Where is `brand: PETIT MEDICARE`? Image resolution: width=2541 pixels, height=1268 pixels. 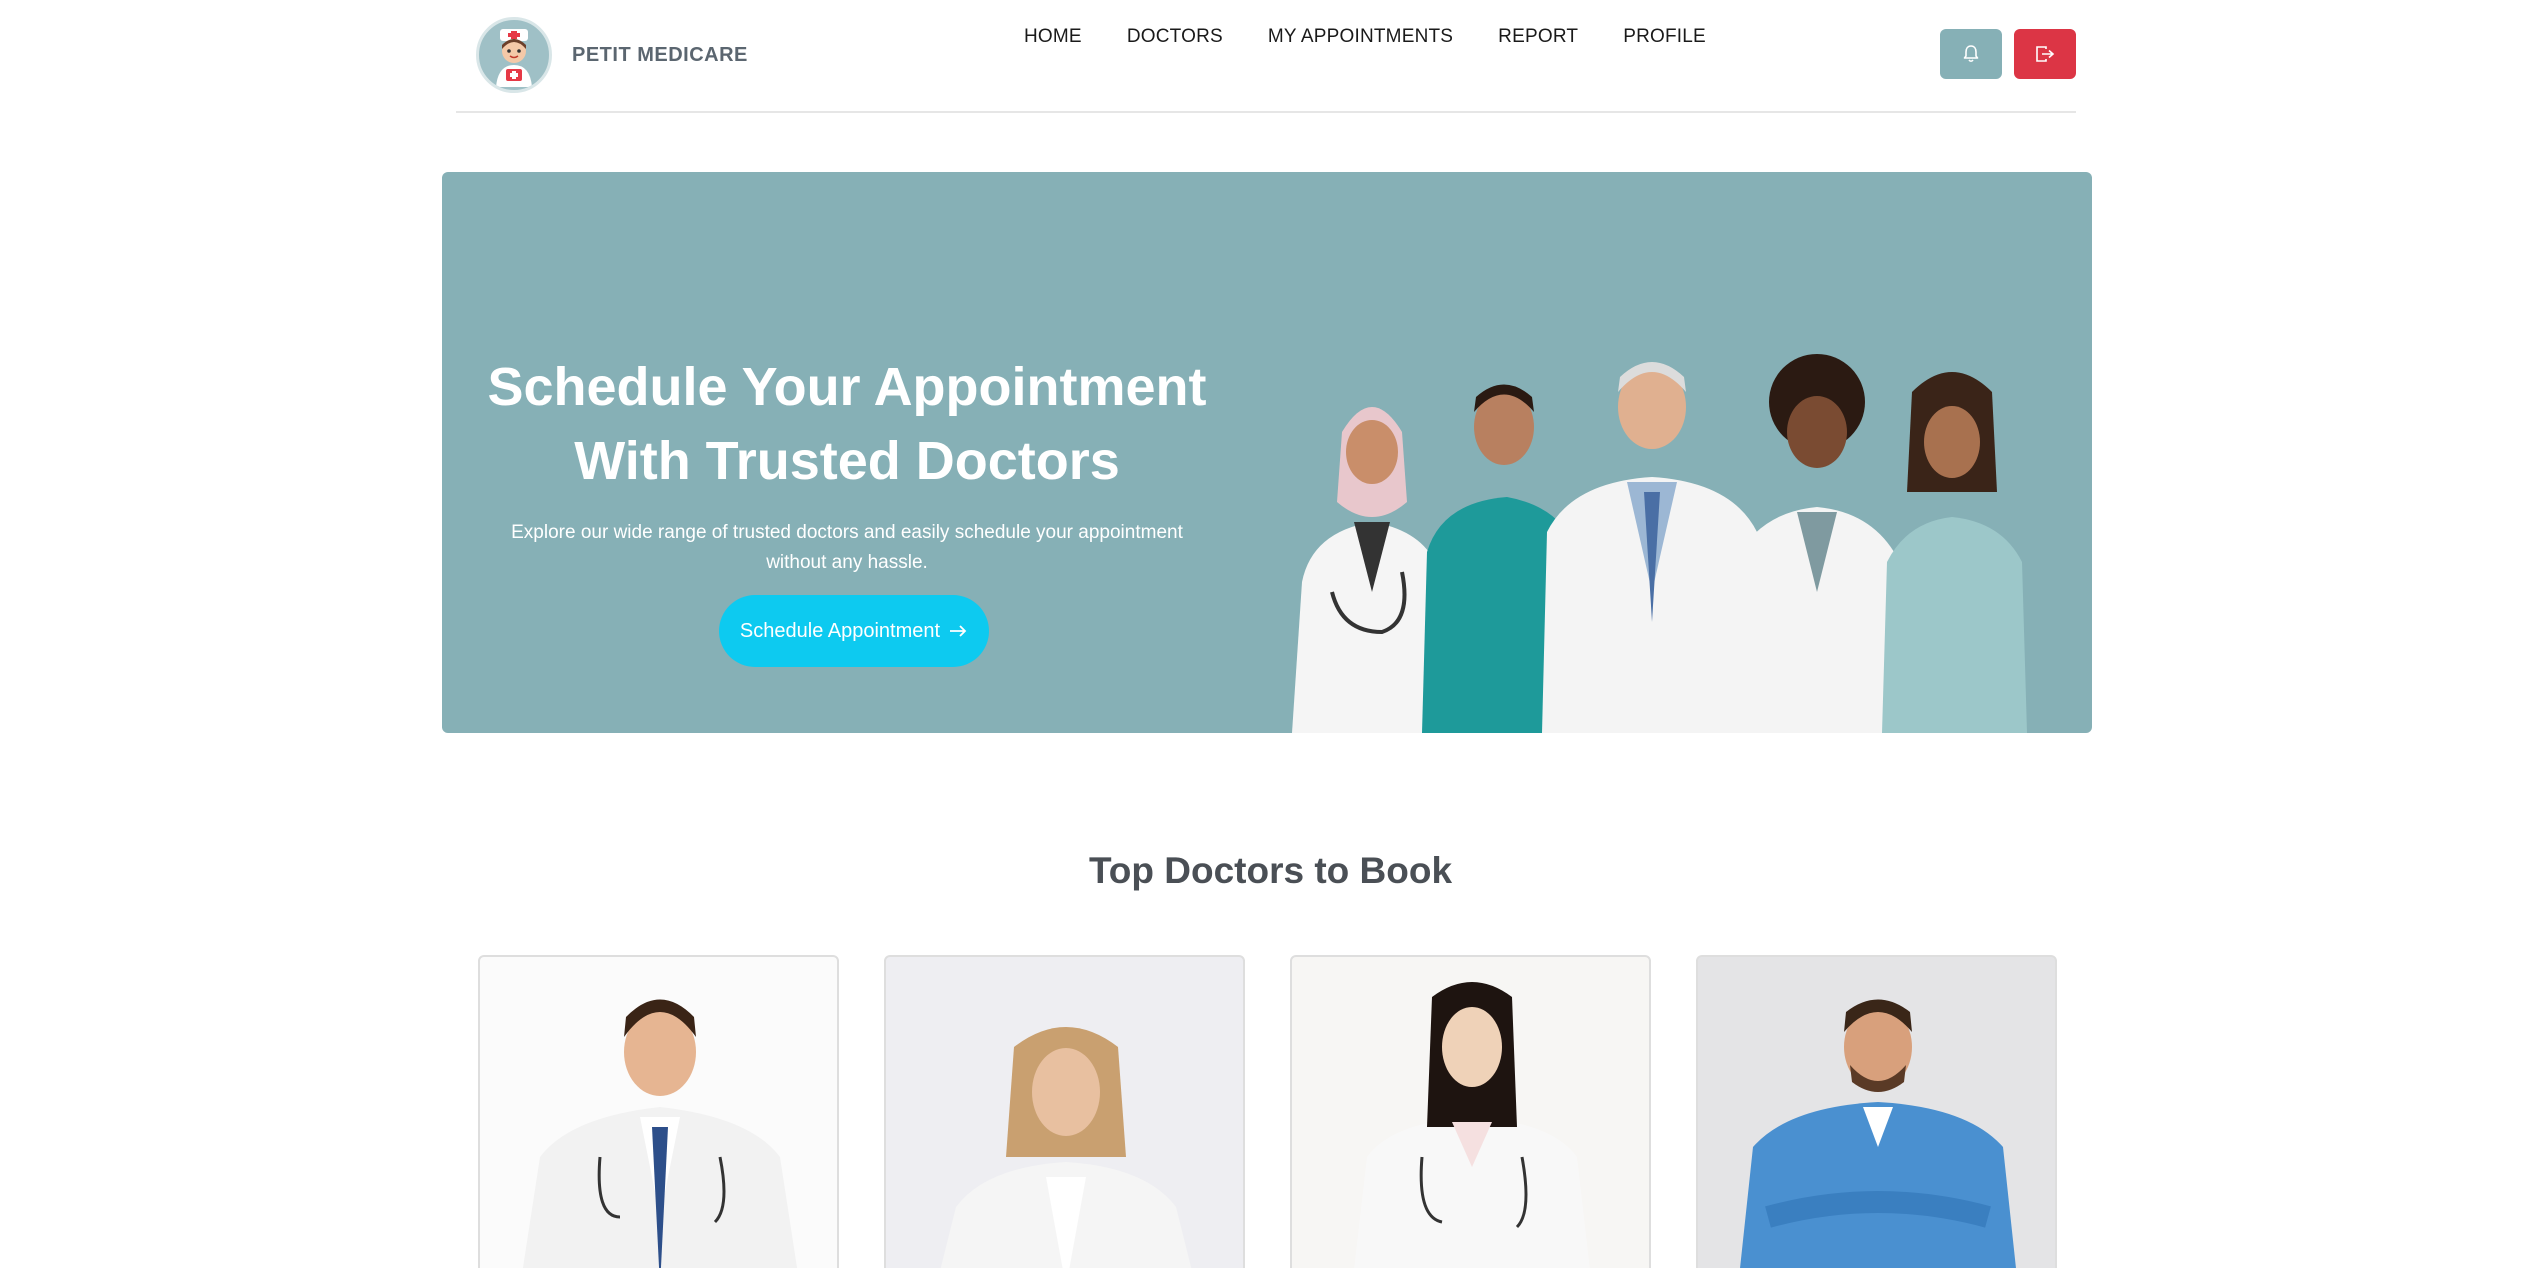
brand: PETIT MEDICARE is located at coordinates (612, 55).